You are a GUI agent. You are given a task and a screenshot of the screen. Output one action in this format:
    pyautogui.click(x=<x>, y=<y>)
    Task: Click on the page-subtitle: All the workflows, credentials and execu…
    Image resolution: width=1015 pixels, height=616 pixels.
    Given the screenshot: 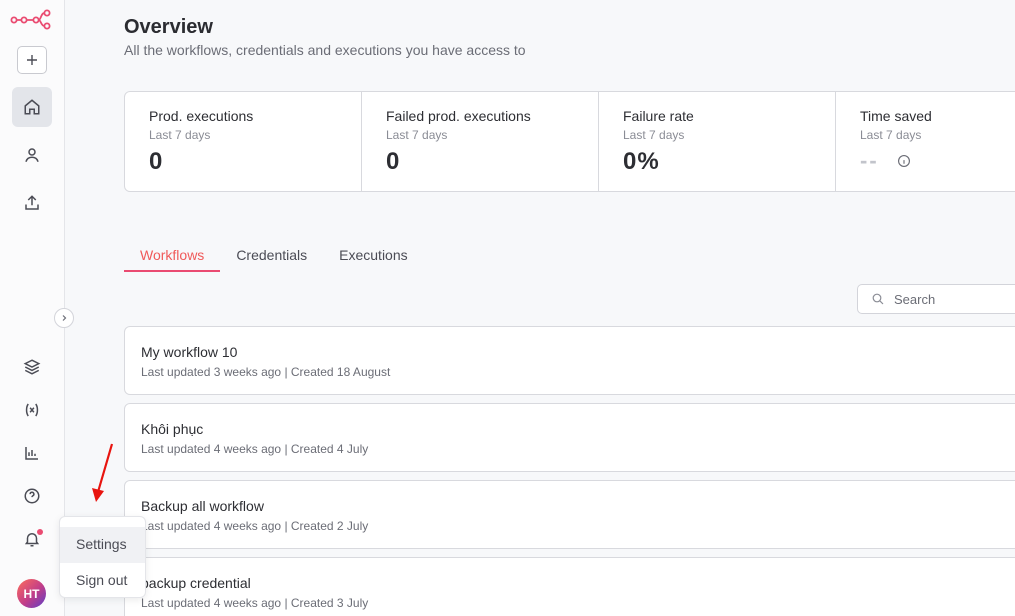 What is the action you would take?
    pyautogui.click(x=325, y=50)
    